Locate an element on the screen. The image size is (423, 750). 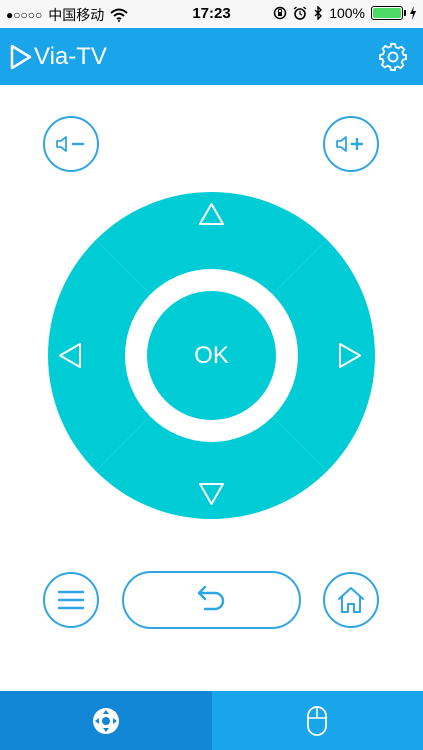
mouse-icon is located at coordinates (317, 720).